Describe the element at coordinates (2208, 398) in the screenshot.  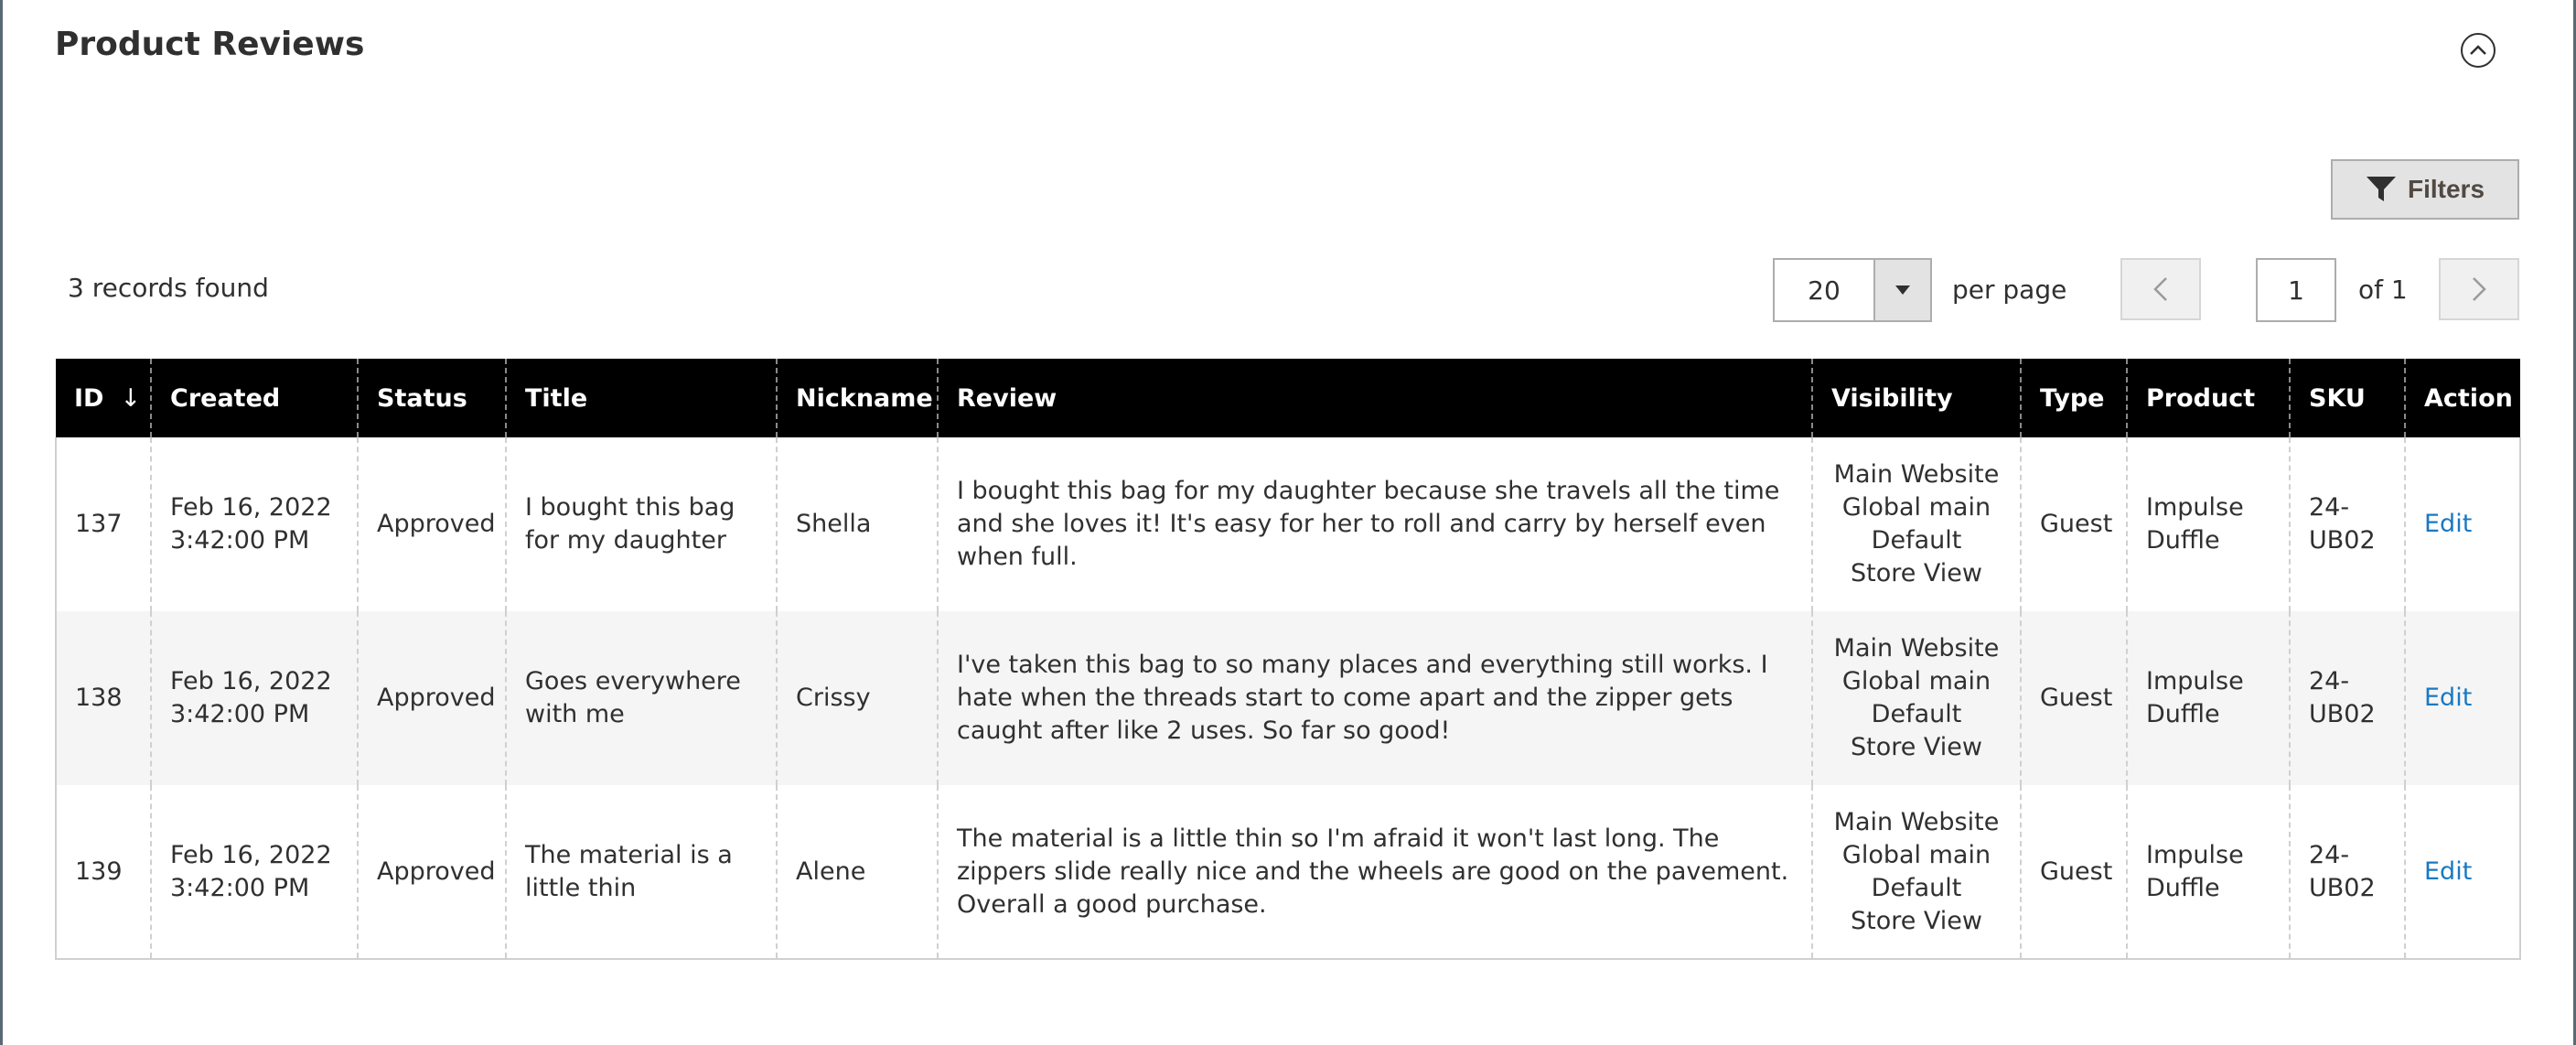
I see `column-header-product: Product` at that location.